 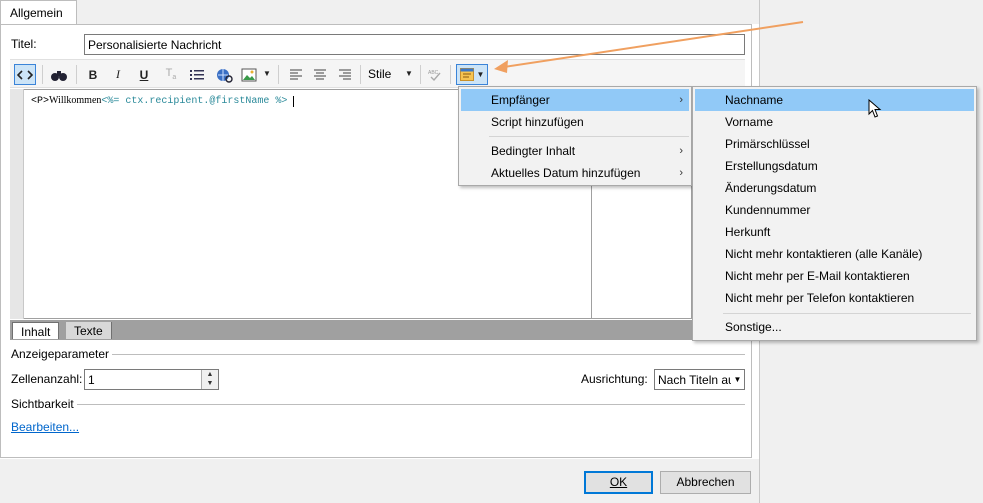 I want to click on globe-link-icon, so click(x=225, y=75).